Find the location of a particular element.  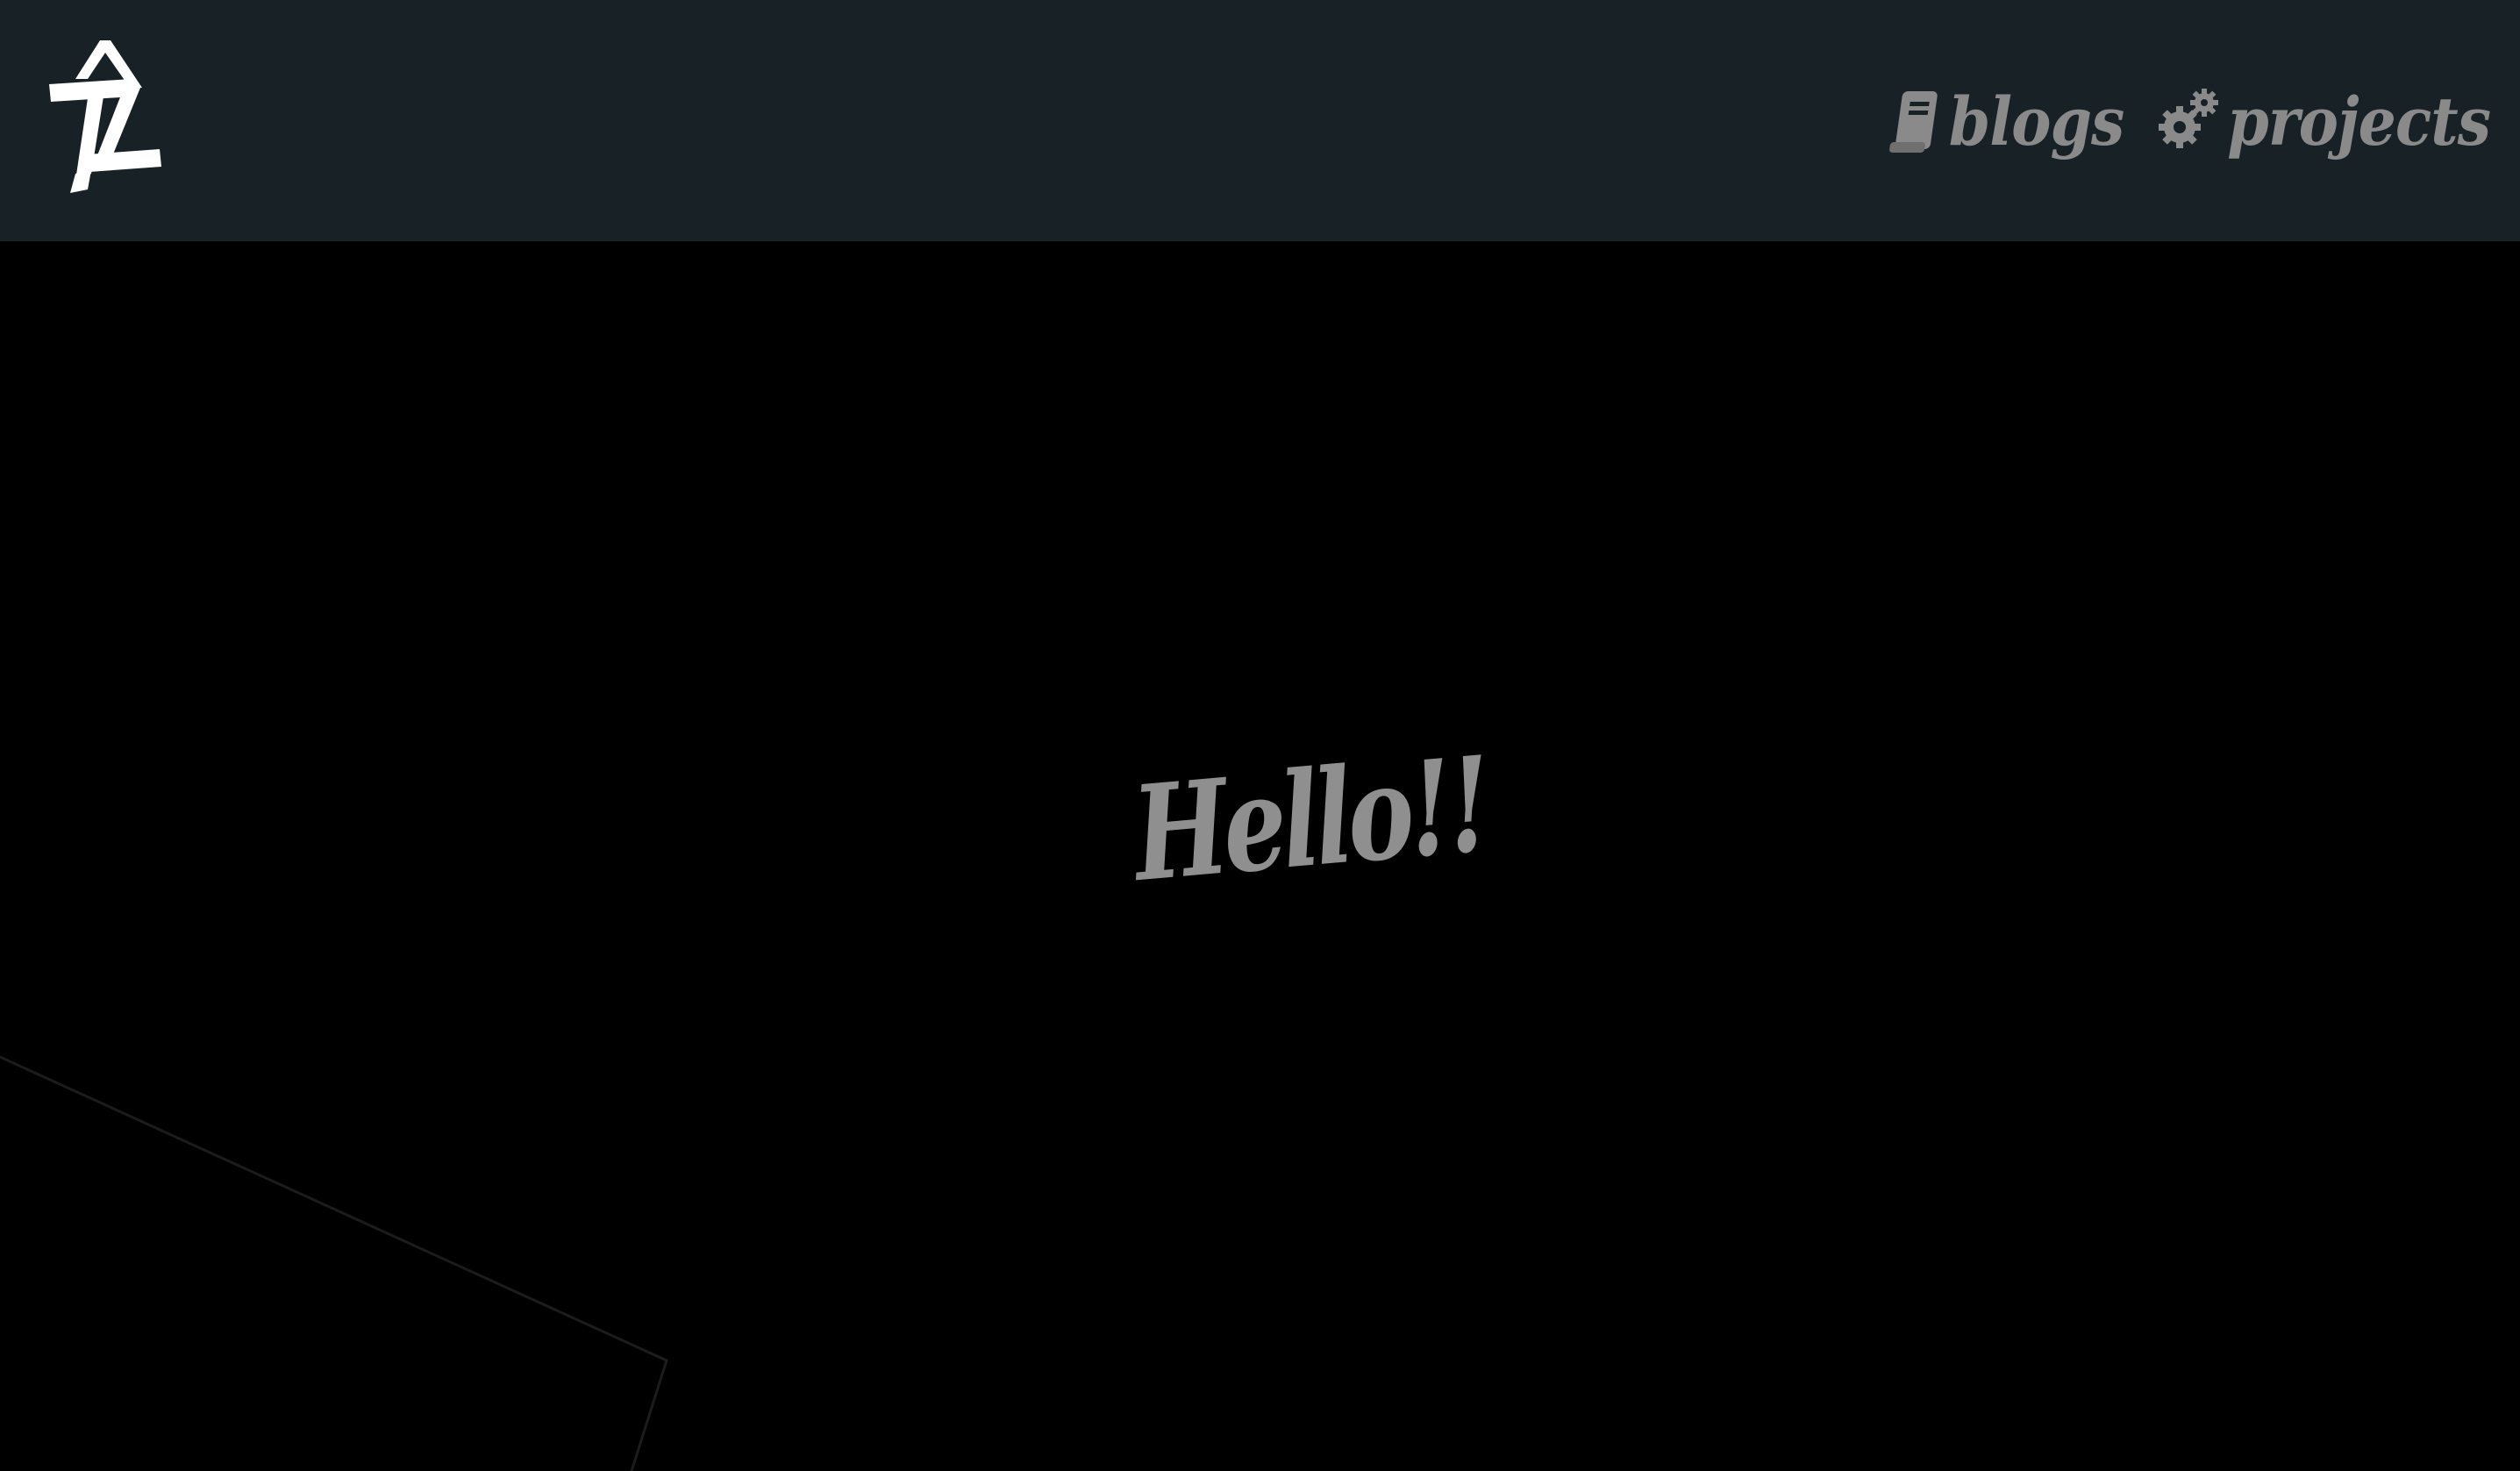

nav-blogs-link: blogs is located at coordinates (2006, 121).